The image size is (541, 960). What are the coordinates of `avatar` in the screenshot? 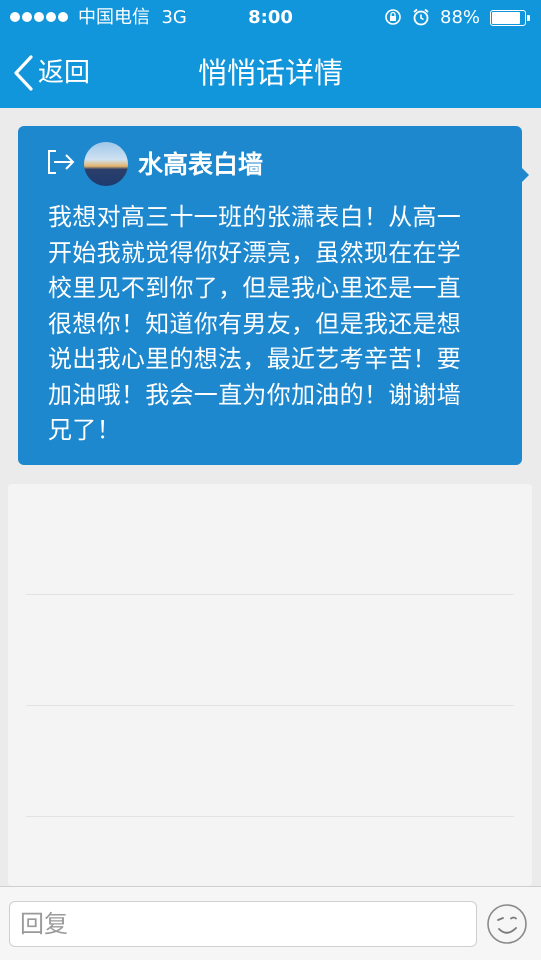 It's located at (106, 164).